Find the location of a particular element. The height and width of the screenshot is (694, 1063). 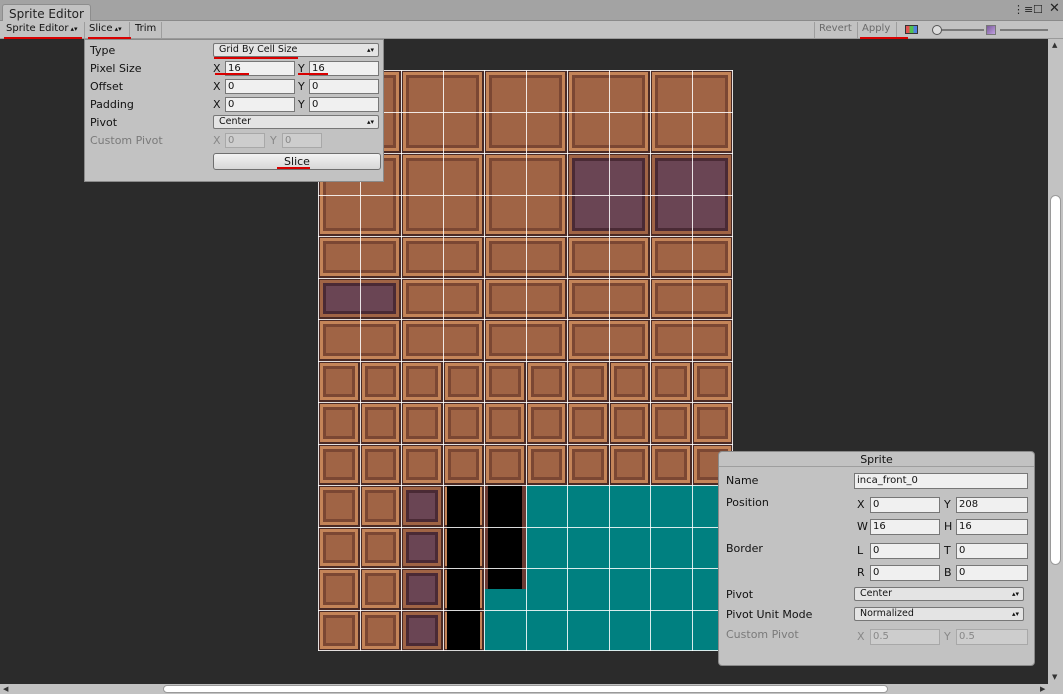

position-label: Position is located at coordinates (747, 502).